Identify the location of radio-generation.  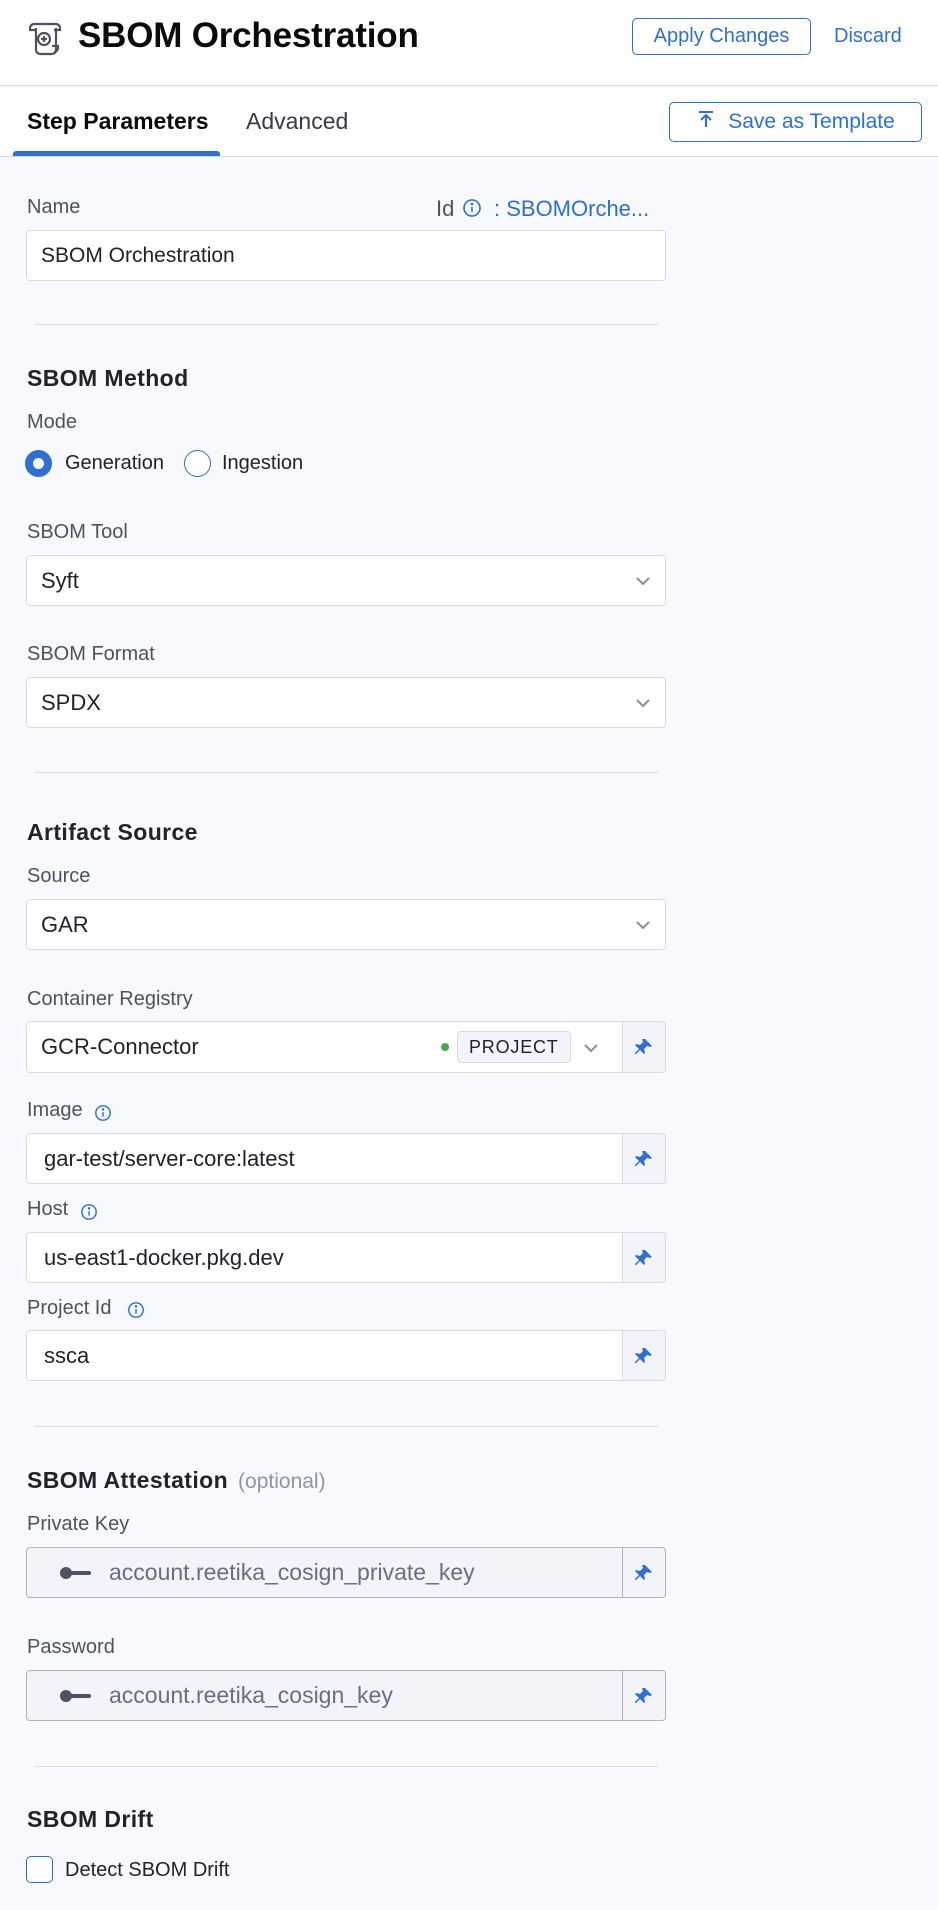
(38, 463).